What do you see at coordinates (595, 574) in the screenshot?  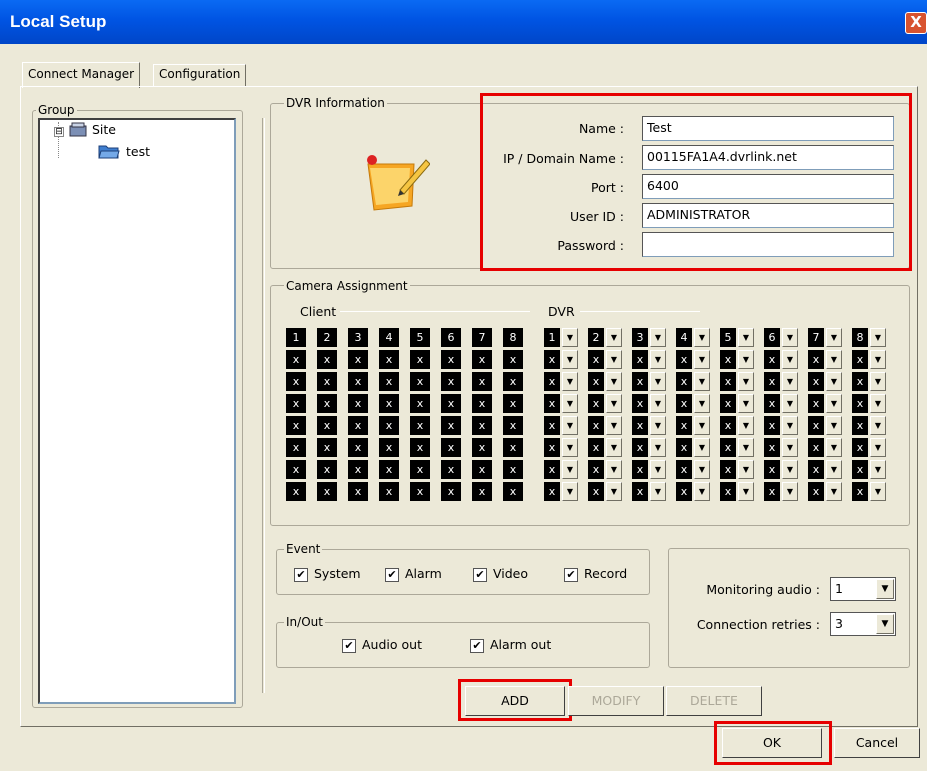 I see `record-checkbox: ✔ Record` at bounding box center [595, 574].